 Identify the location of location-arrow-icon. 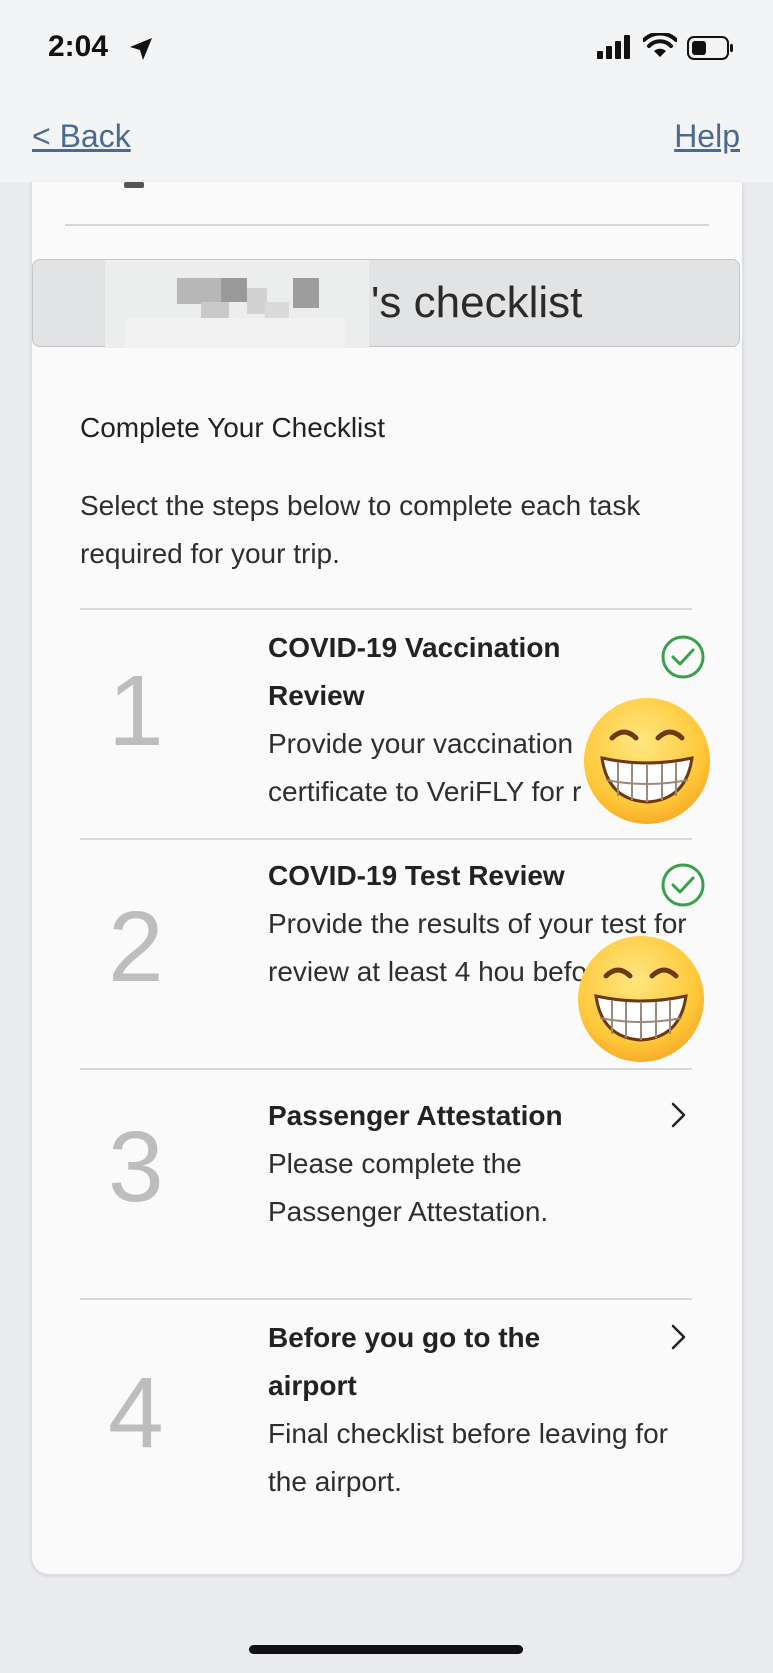
(141, 49).